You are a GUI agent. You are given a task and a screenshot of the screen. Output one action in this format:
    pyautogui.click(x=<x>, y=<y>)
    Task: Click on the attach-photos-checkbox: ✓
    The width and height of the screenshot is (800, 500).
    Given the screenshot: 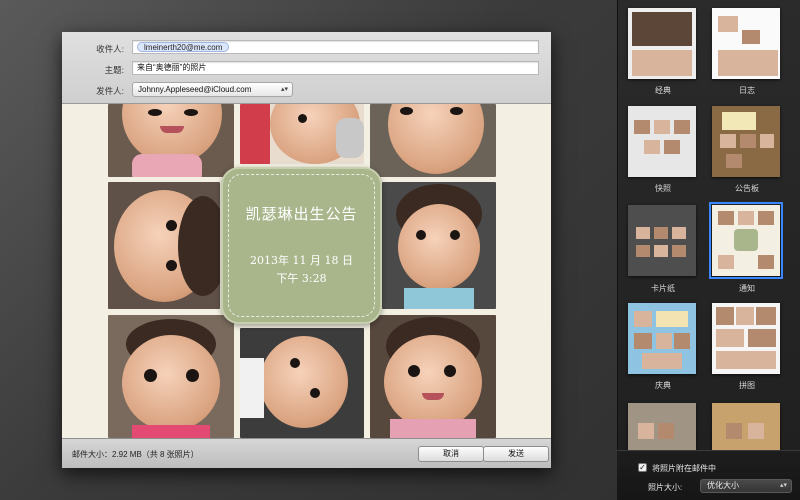 What is the action you would take?
    pyautogui.click(x=642, y=467)
    